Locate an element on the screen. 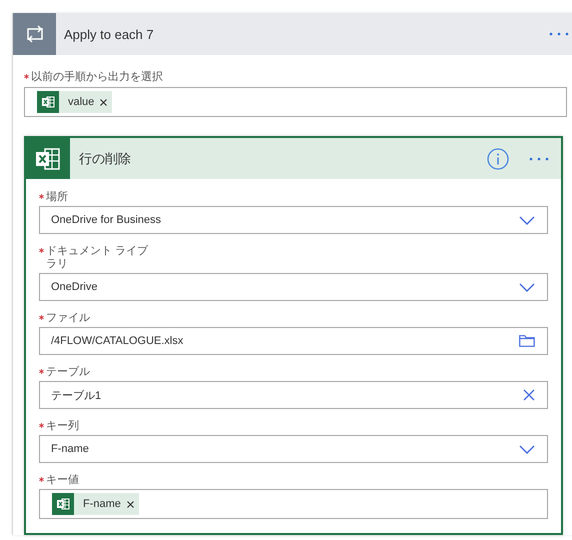  info-icon is located at coordinates (498, 159).